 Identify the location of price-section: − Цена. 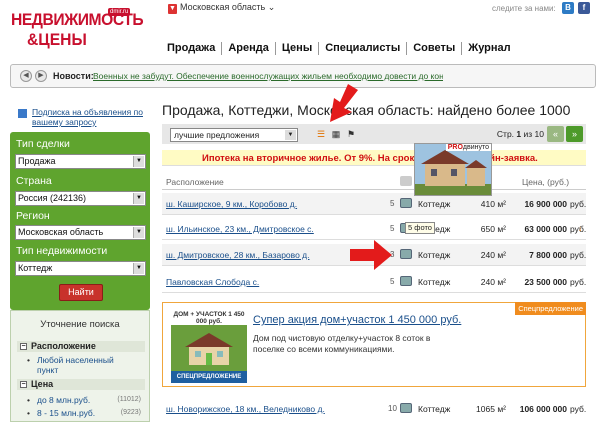
(81, 384).